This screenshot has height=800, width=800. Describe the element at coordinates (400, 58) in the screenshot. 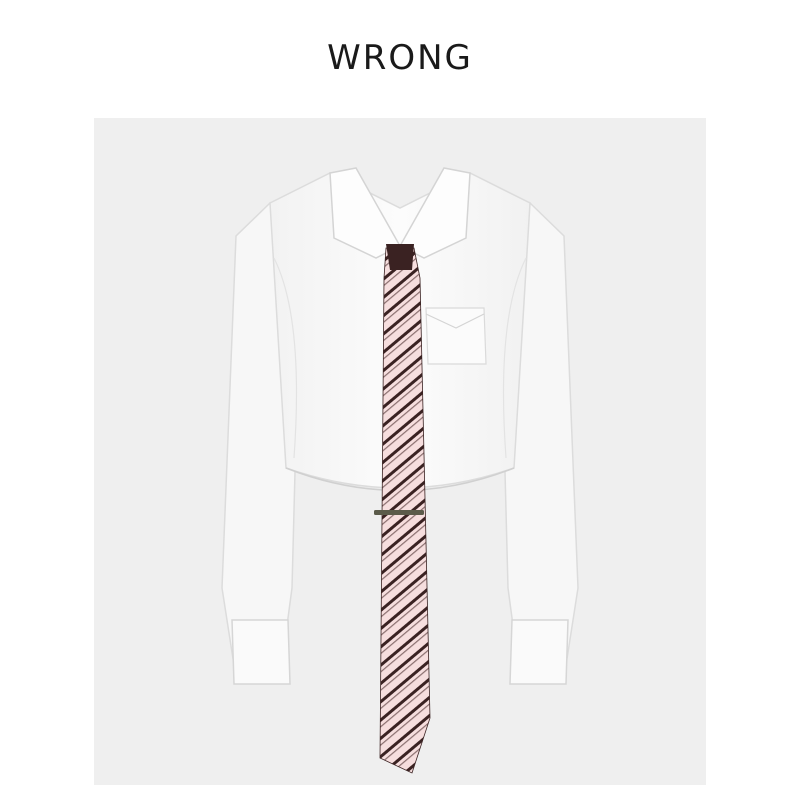

I see `brand-logo: WRONG` at that location.